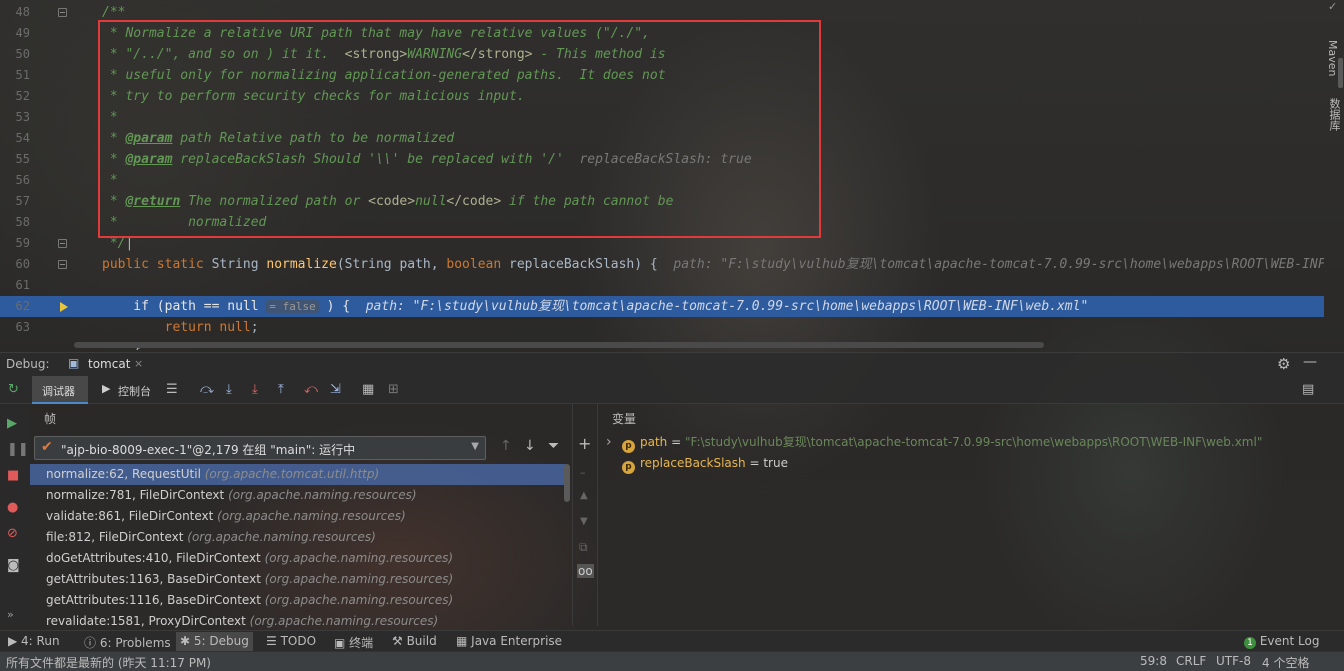  I want to click on expand-arrow-icon: ›, so click(614, 442).